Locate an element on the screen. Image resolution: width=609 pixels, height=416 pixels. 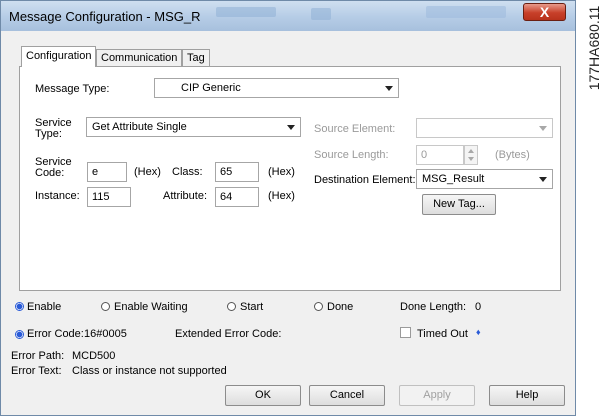
attribute-unit: (Hex) is located at coordinates (281, 196).